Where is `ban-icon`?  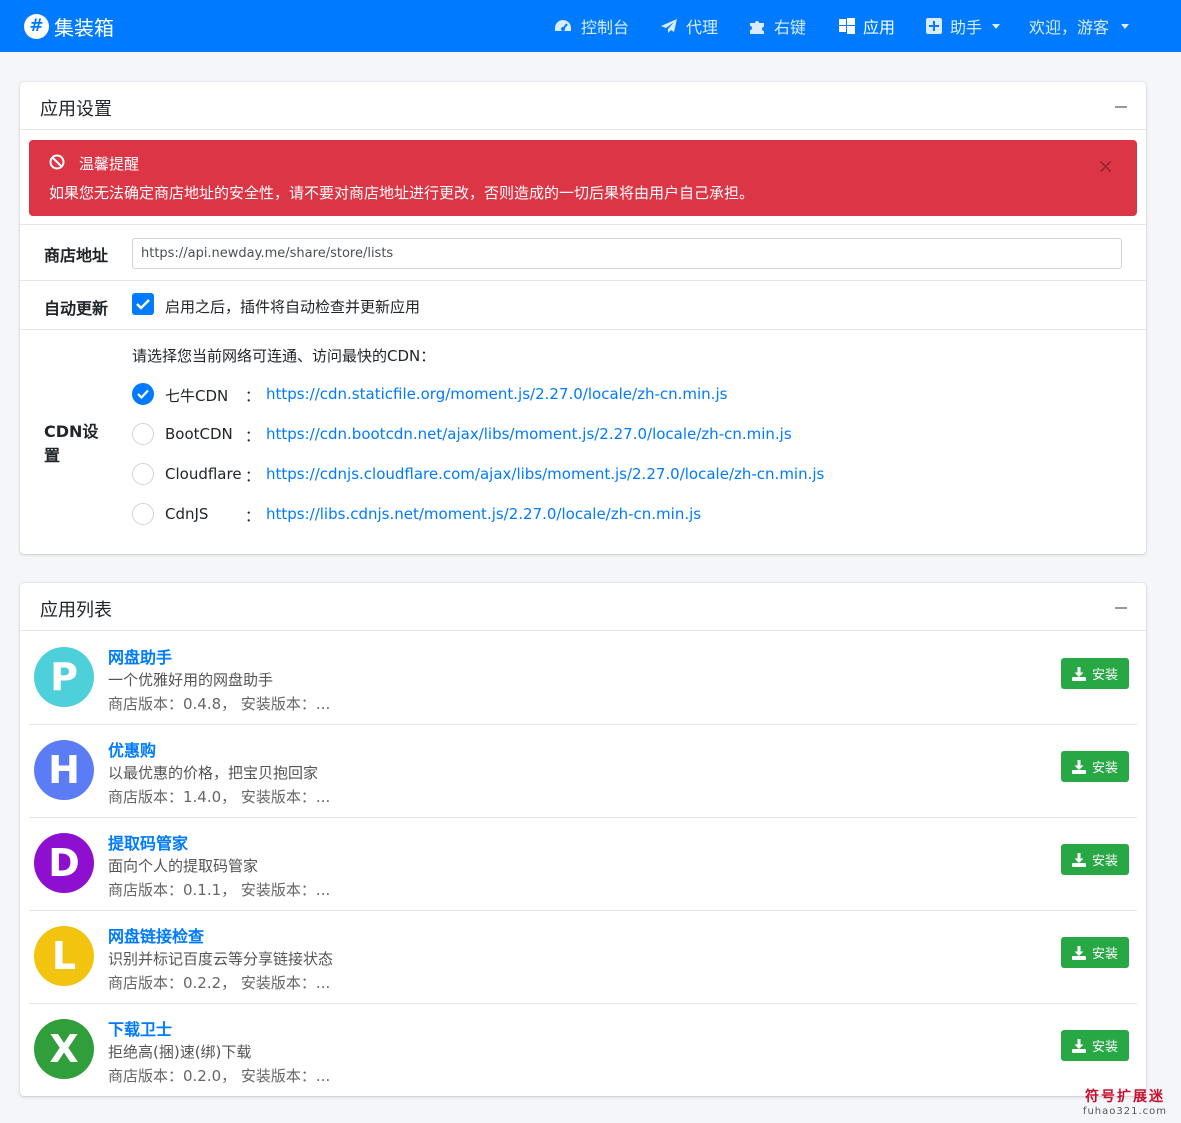 ban-icon is located at coordinates (57, 162).